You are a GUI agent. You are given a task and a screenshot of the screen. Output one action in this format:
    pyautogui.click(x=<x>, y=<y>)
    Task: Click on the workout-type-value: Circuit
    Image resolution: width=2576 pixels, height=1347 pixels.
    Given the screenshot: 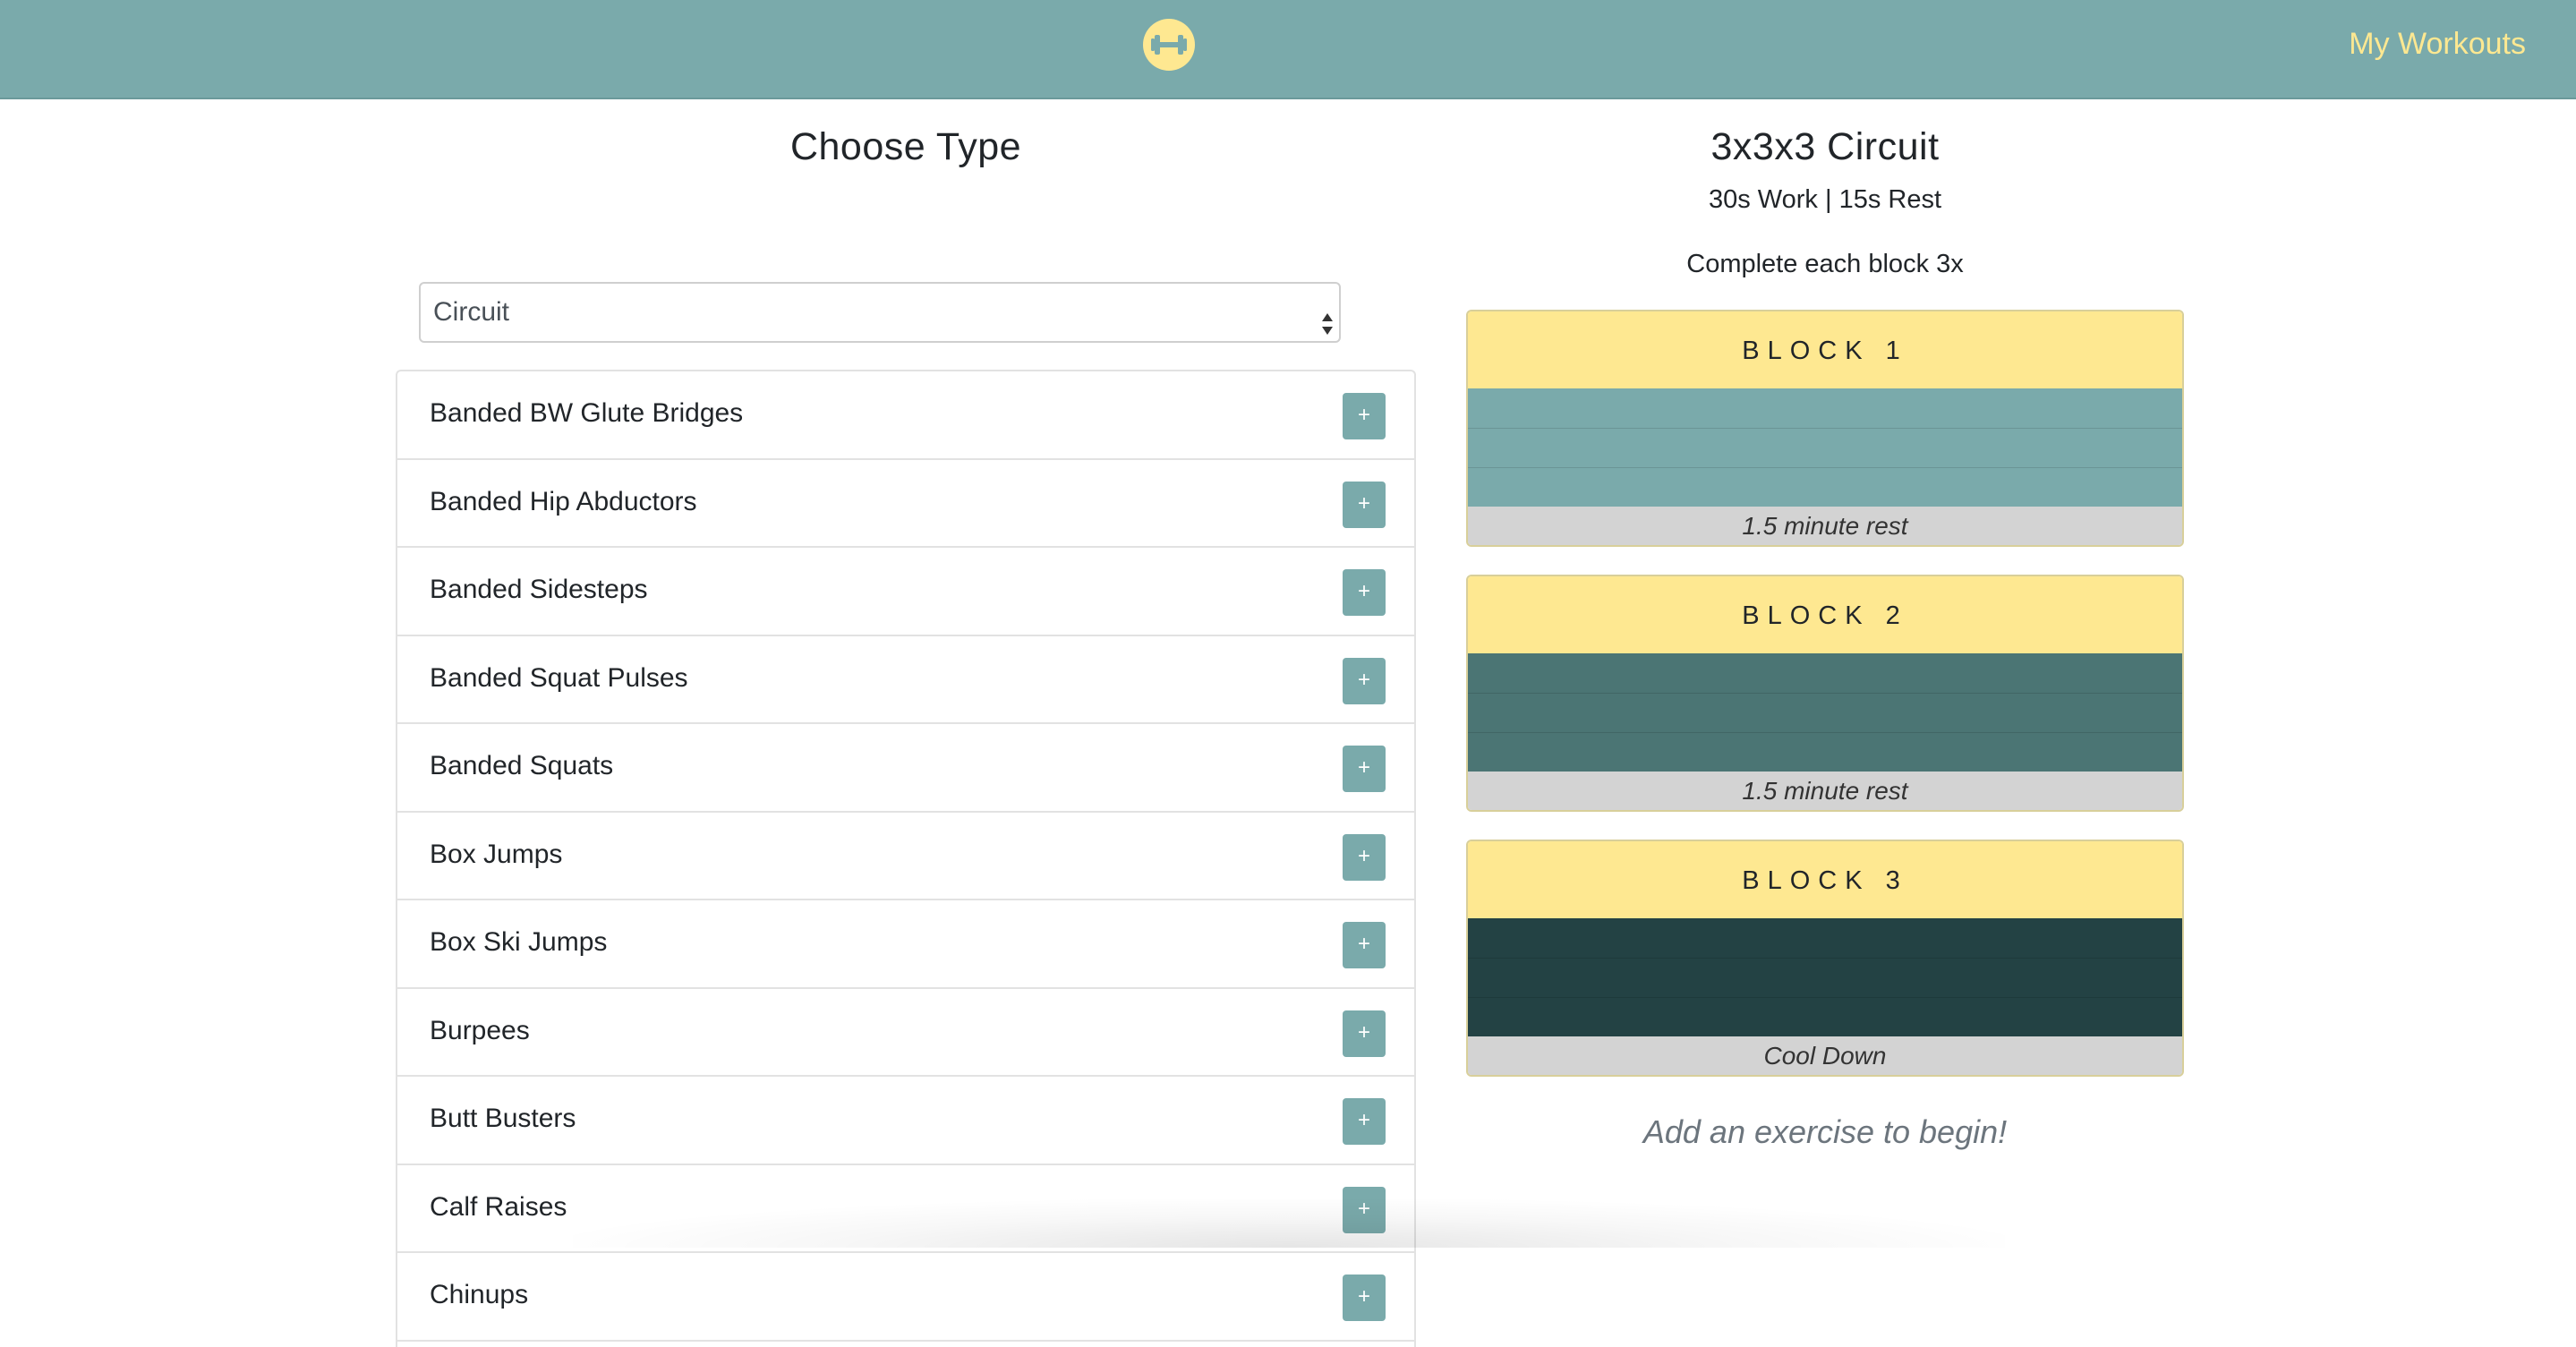 What is the action you would take?
    pyautogui.click(x=471, y=312)
    